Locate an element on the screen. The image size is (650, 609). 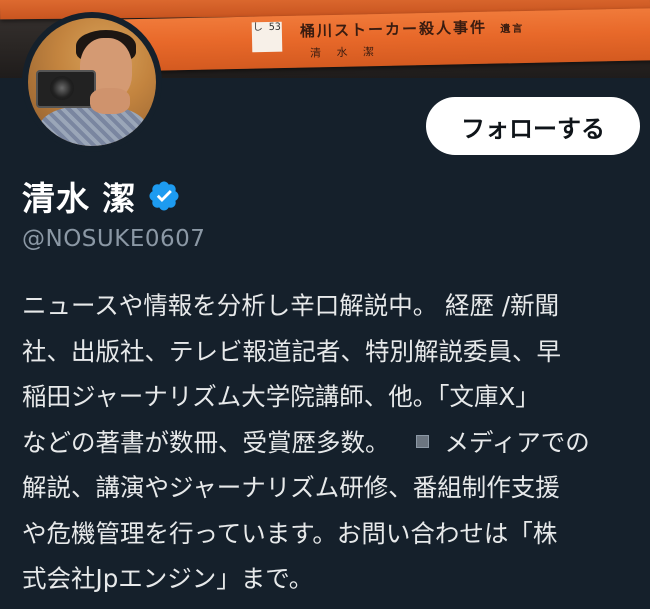
follow-button: フォローする is located at coordinates (533, 126).